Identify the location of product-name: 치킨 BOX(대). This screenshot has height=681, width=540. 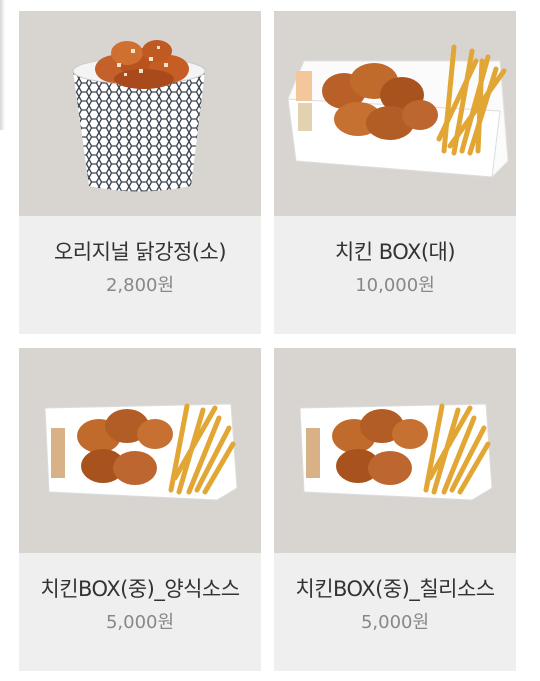
(395, 252).